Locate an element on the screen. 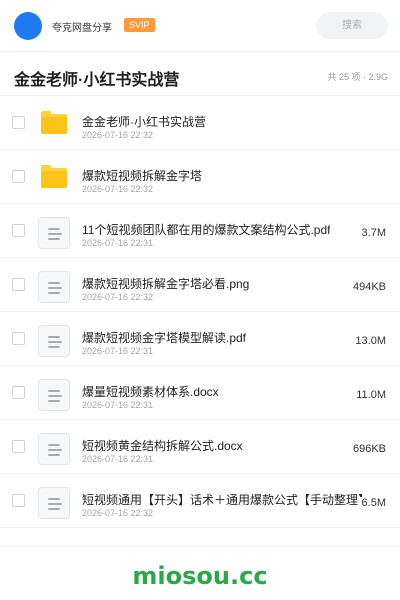  file-row: 爆量短视频素材体系.docx 2026-07-16 22:31 11.0M is located at coordinates (200, 393).